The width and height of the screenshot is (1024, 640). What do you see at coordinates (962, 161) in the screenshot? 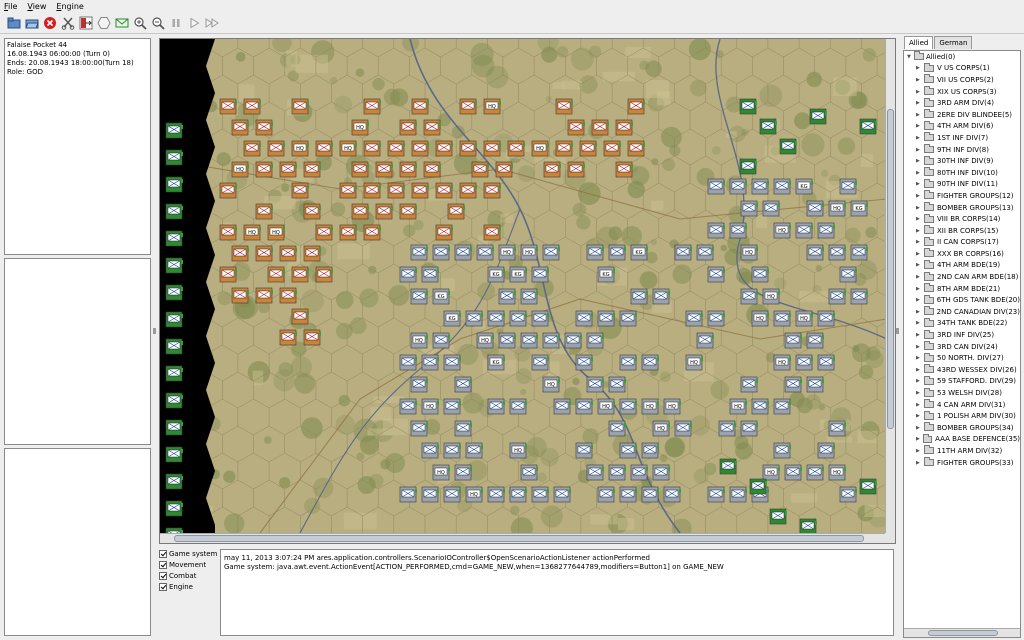
I see `tree-item: ▶ 30TH INF DIV(9)` at bounding box center [962, 161].